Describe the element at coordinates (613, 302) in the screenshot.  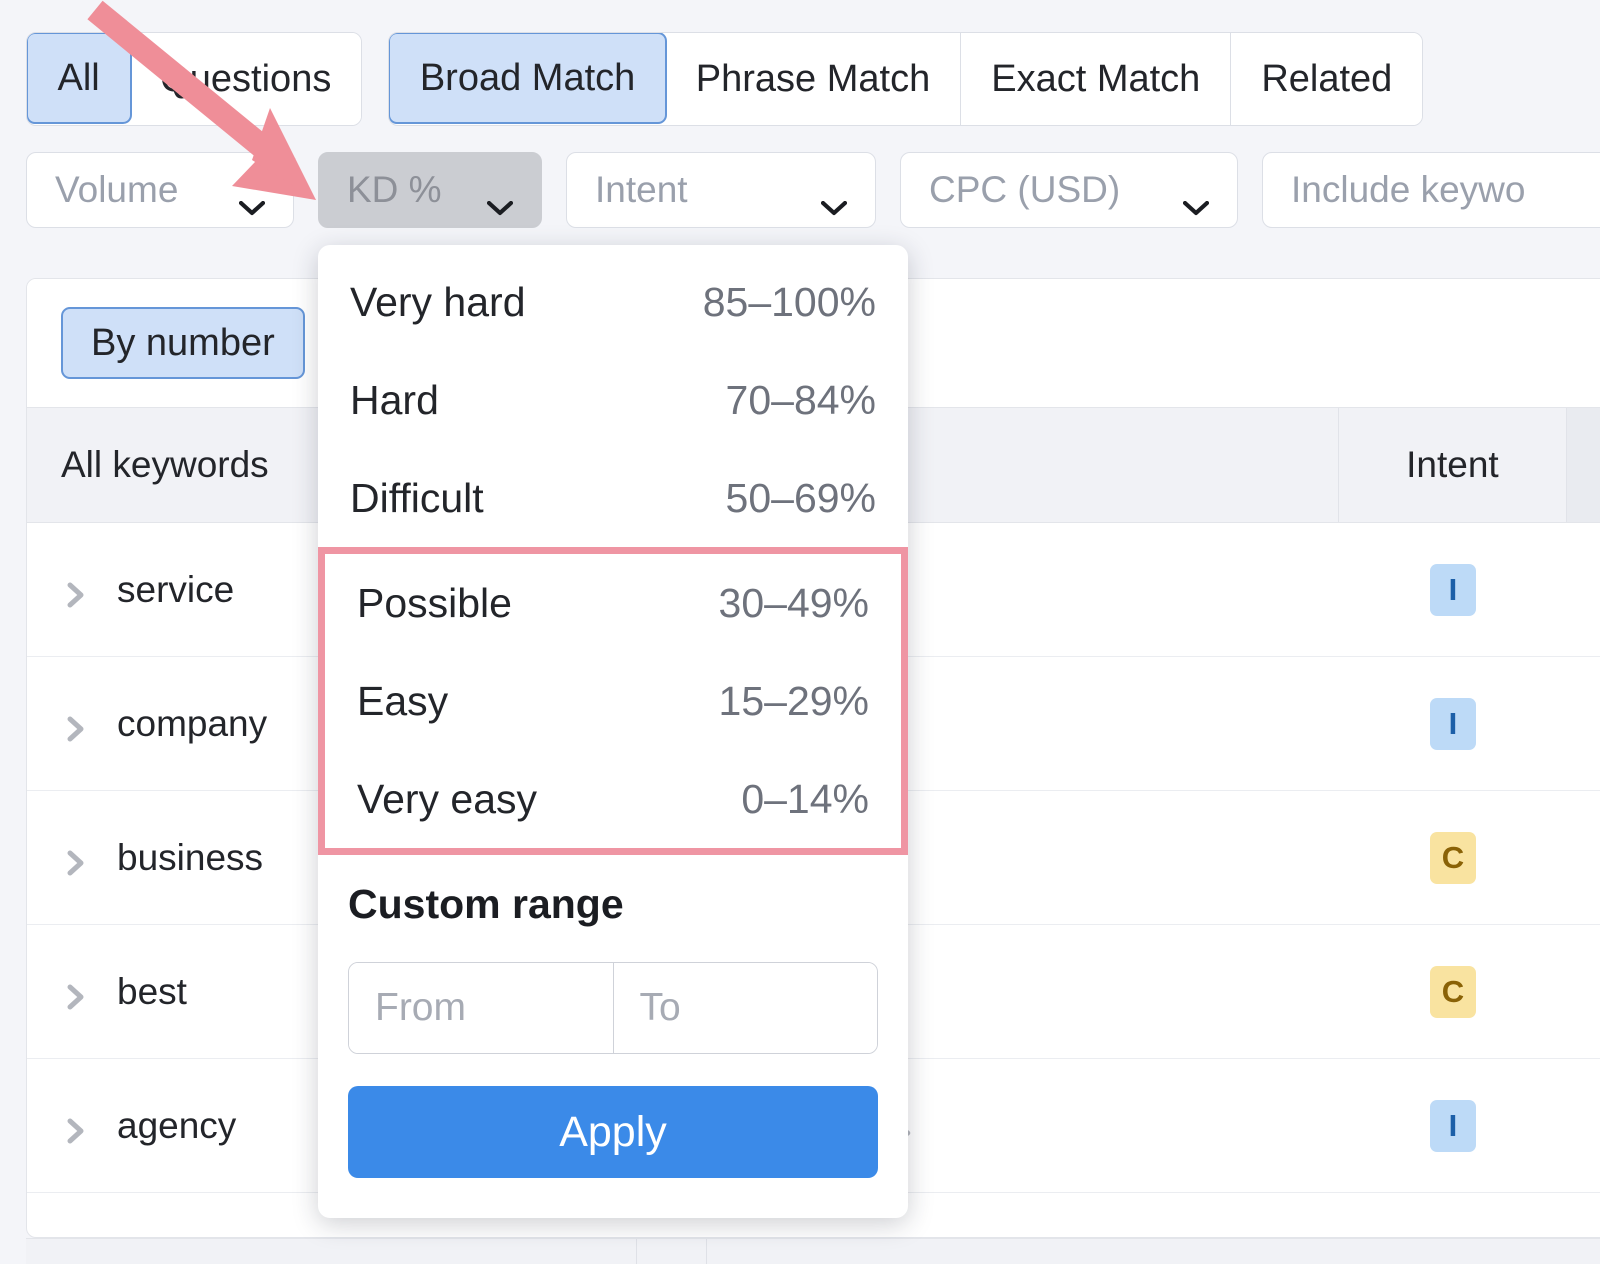
I see `kd-option-very-hard: Very hard 85–100%` at that location.